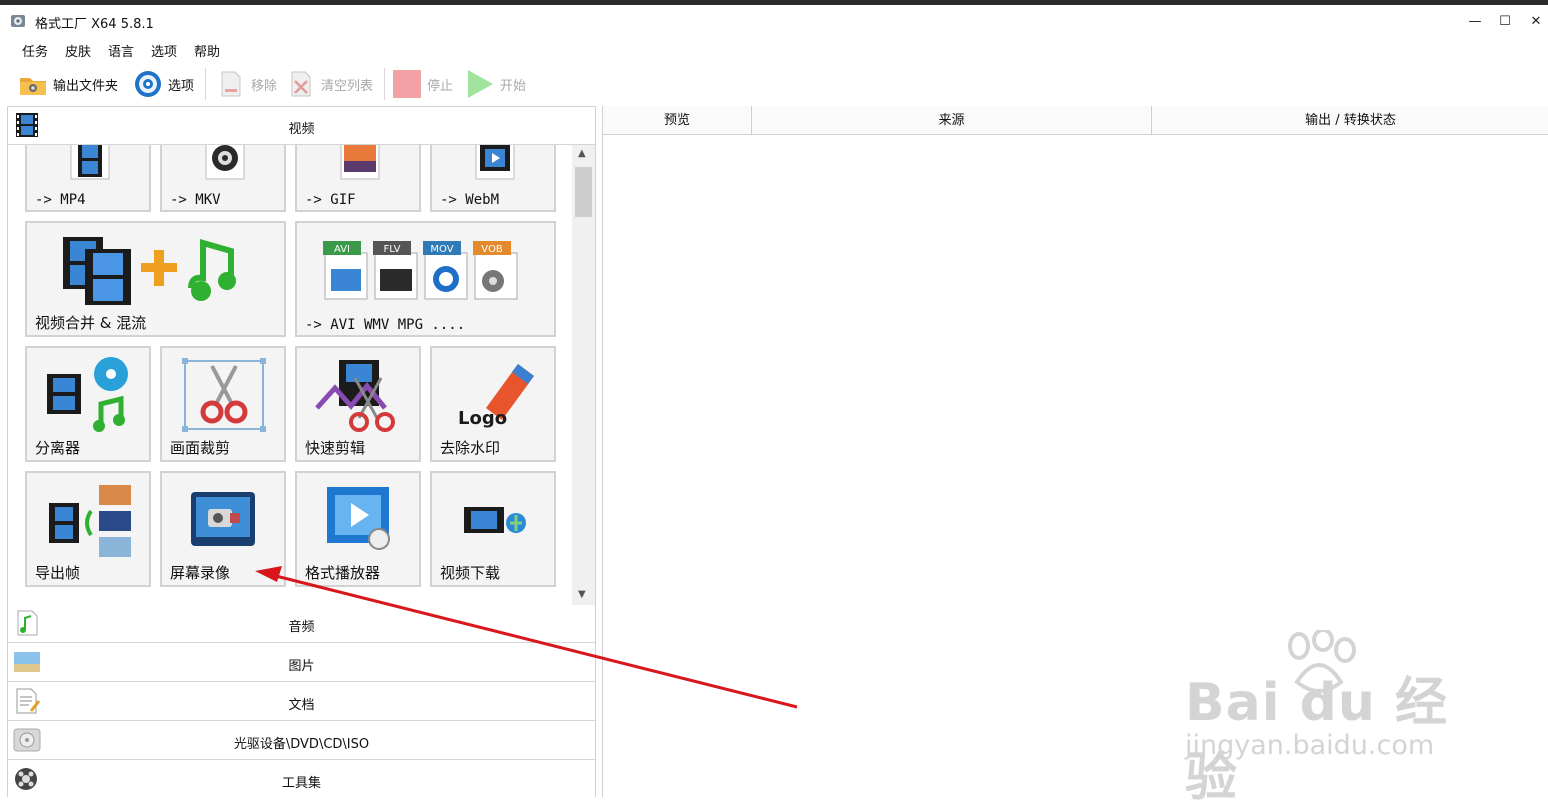 The image size is (1548, 810). What do you see at coordinates (441, 249) in the screenshot?
I see `badge-mov: MOV` at bounding box center [441, 249].